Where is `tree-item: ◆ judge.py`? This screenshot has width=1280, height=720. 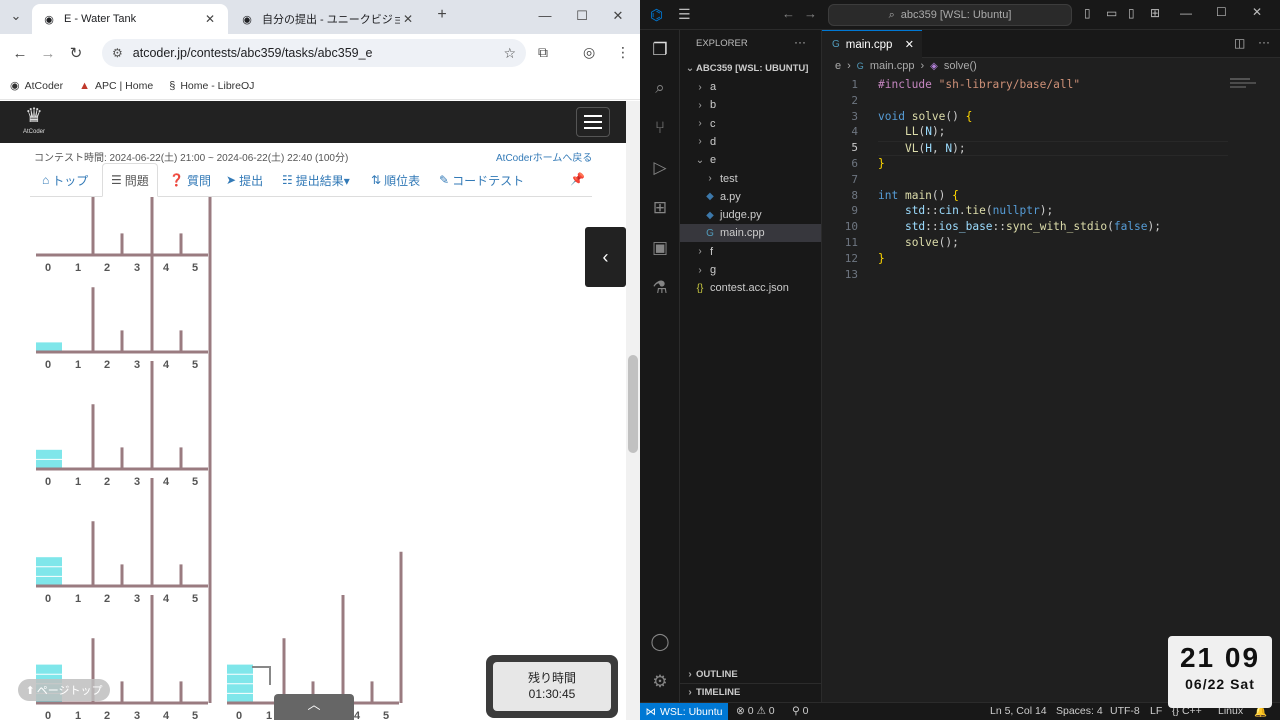 tree-item: ◆ judge.py is located at coordinates (750, 215).